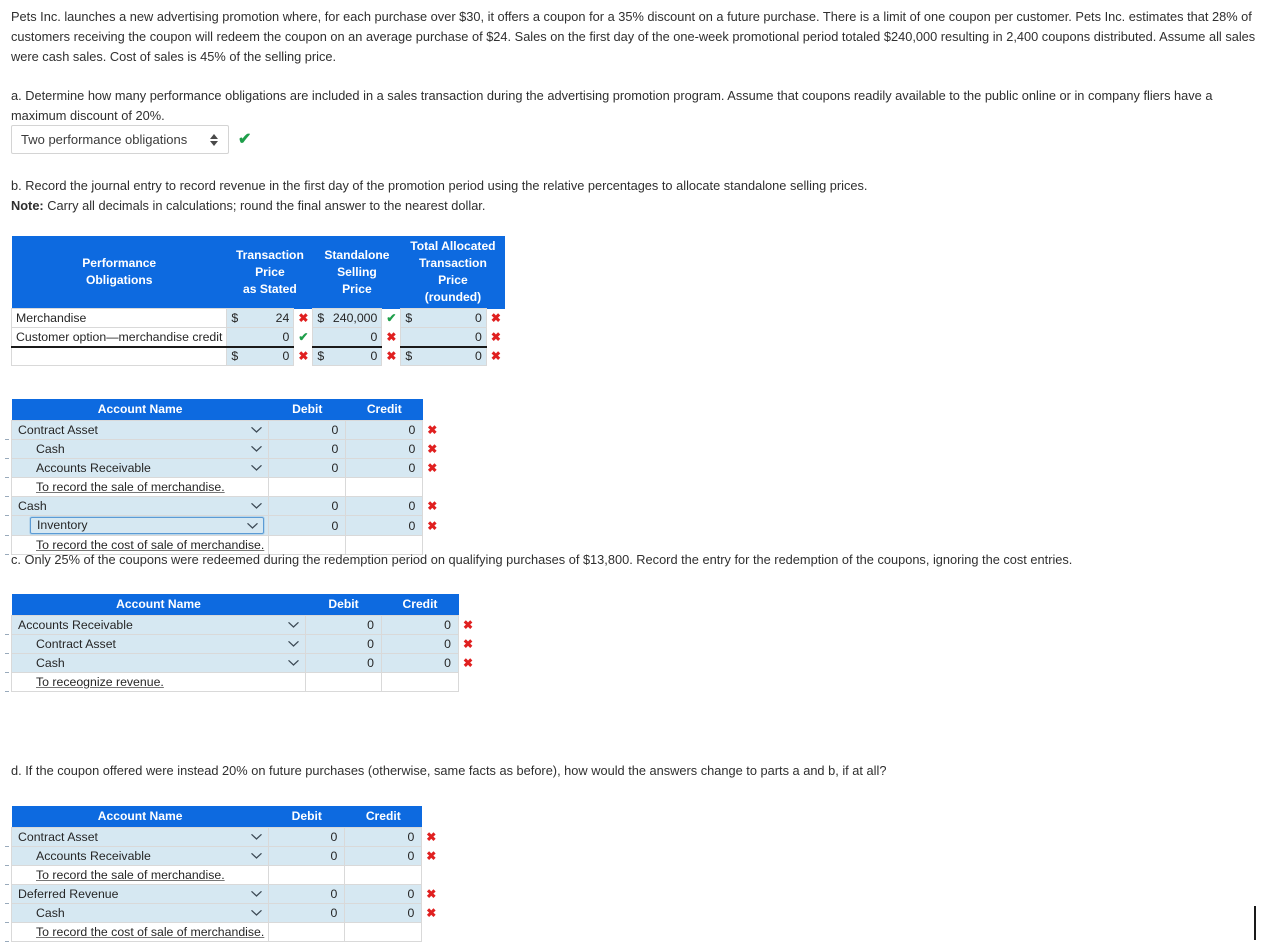  I want to click on col-transaction-price: Transaction Price as Stated, so click(269, 272).